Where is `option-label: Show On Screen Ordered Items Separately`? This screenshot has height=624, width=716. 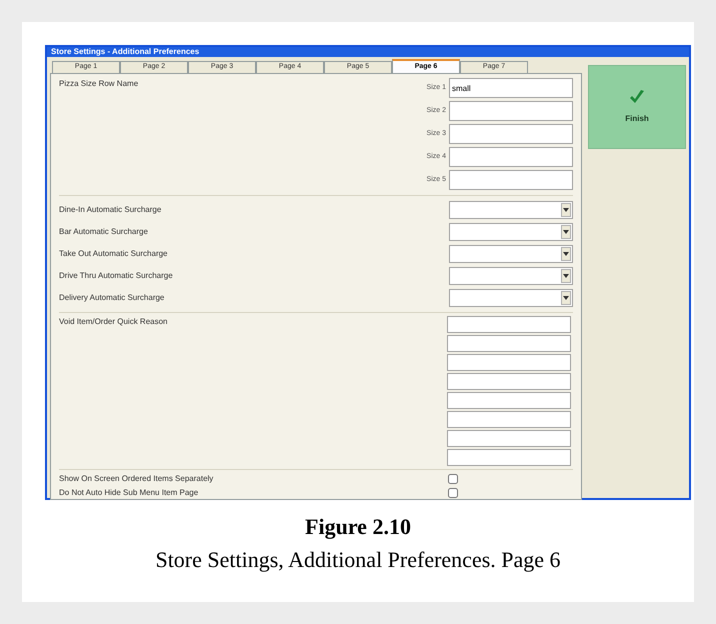
option-label: Show On Screen Ordered Items Separately is located at coordinates (136, 479).